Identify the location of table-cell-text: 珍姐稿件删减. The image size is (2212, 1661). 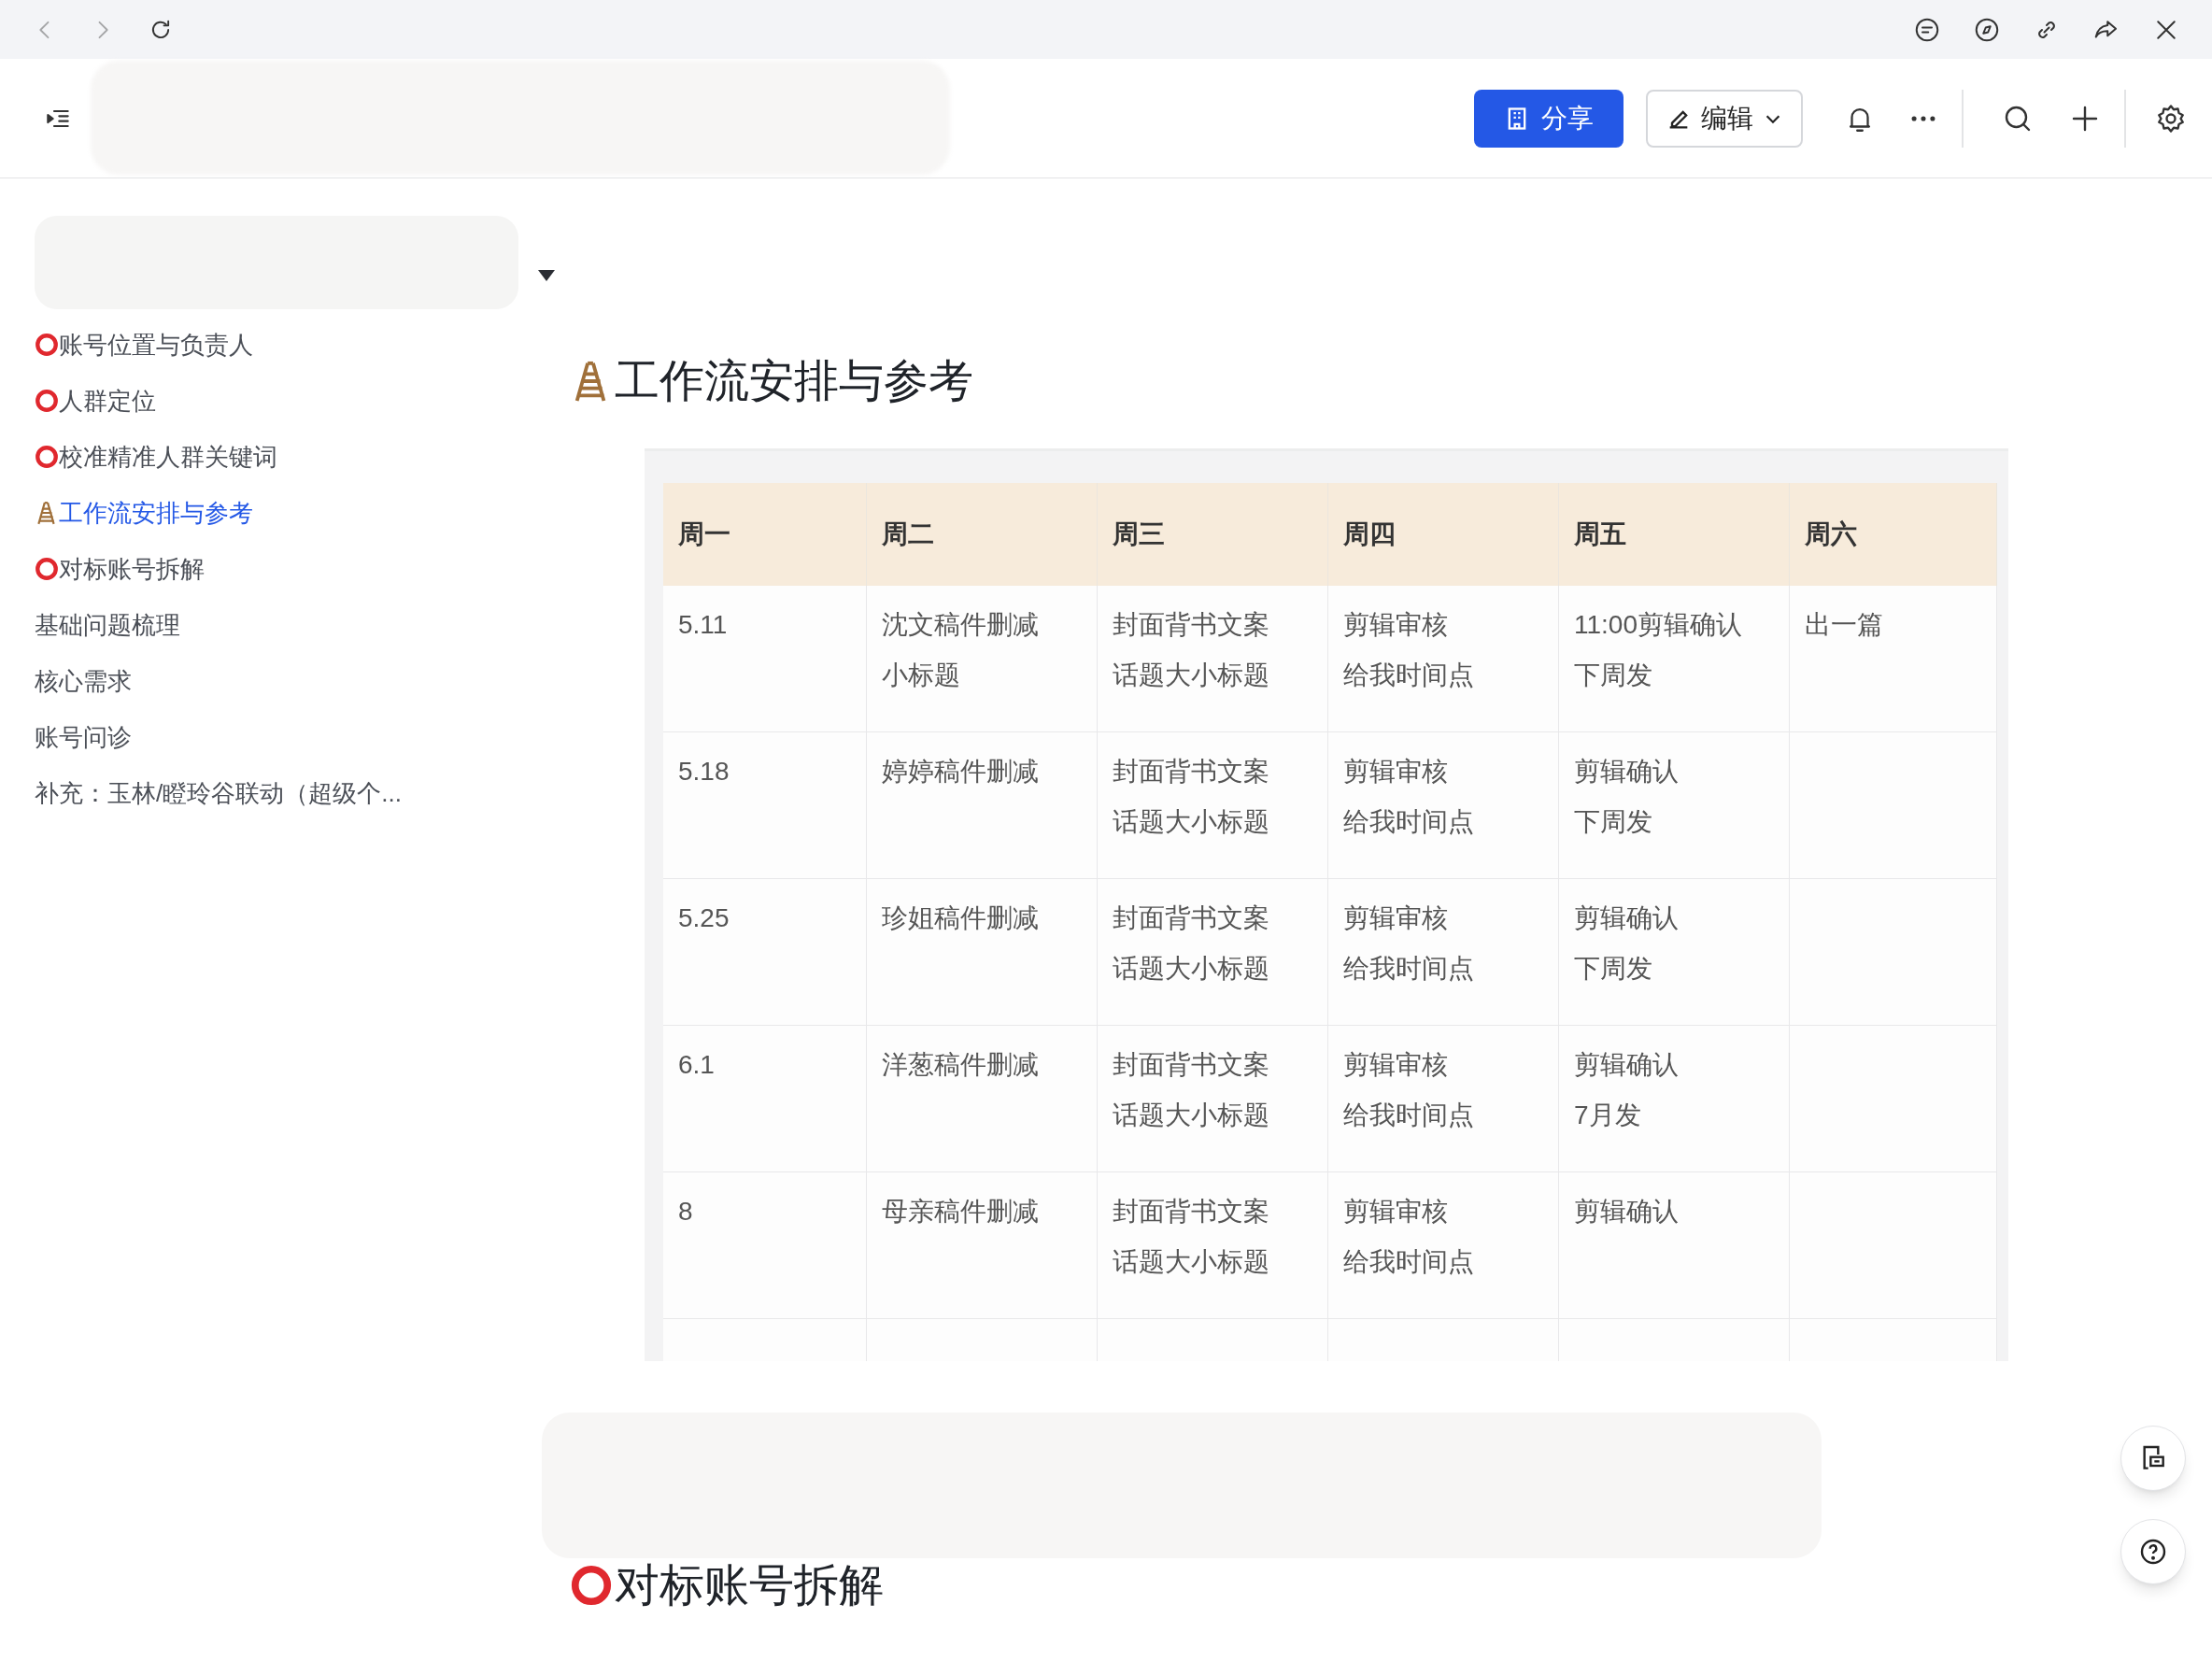
(961, 918).